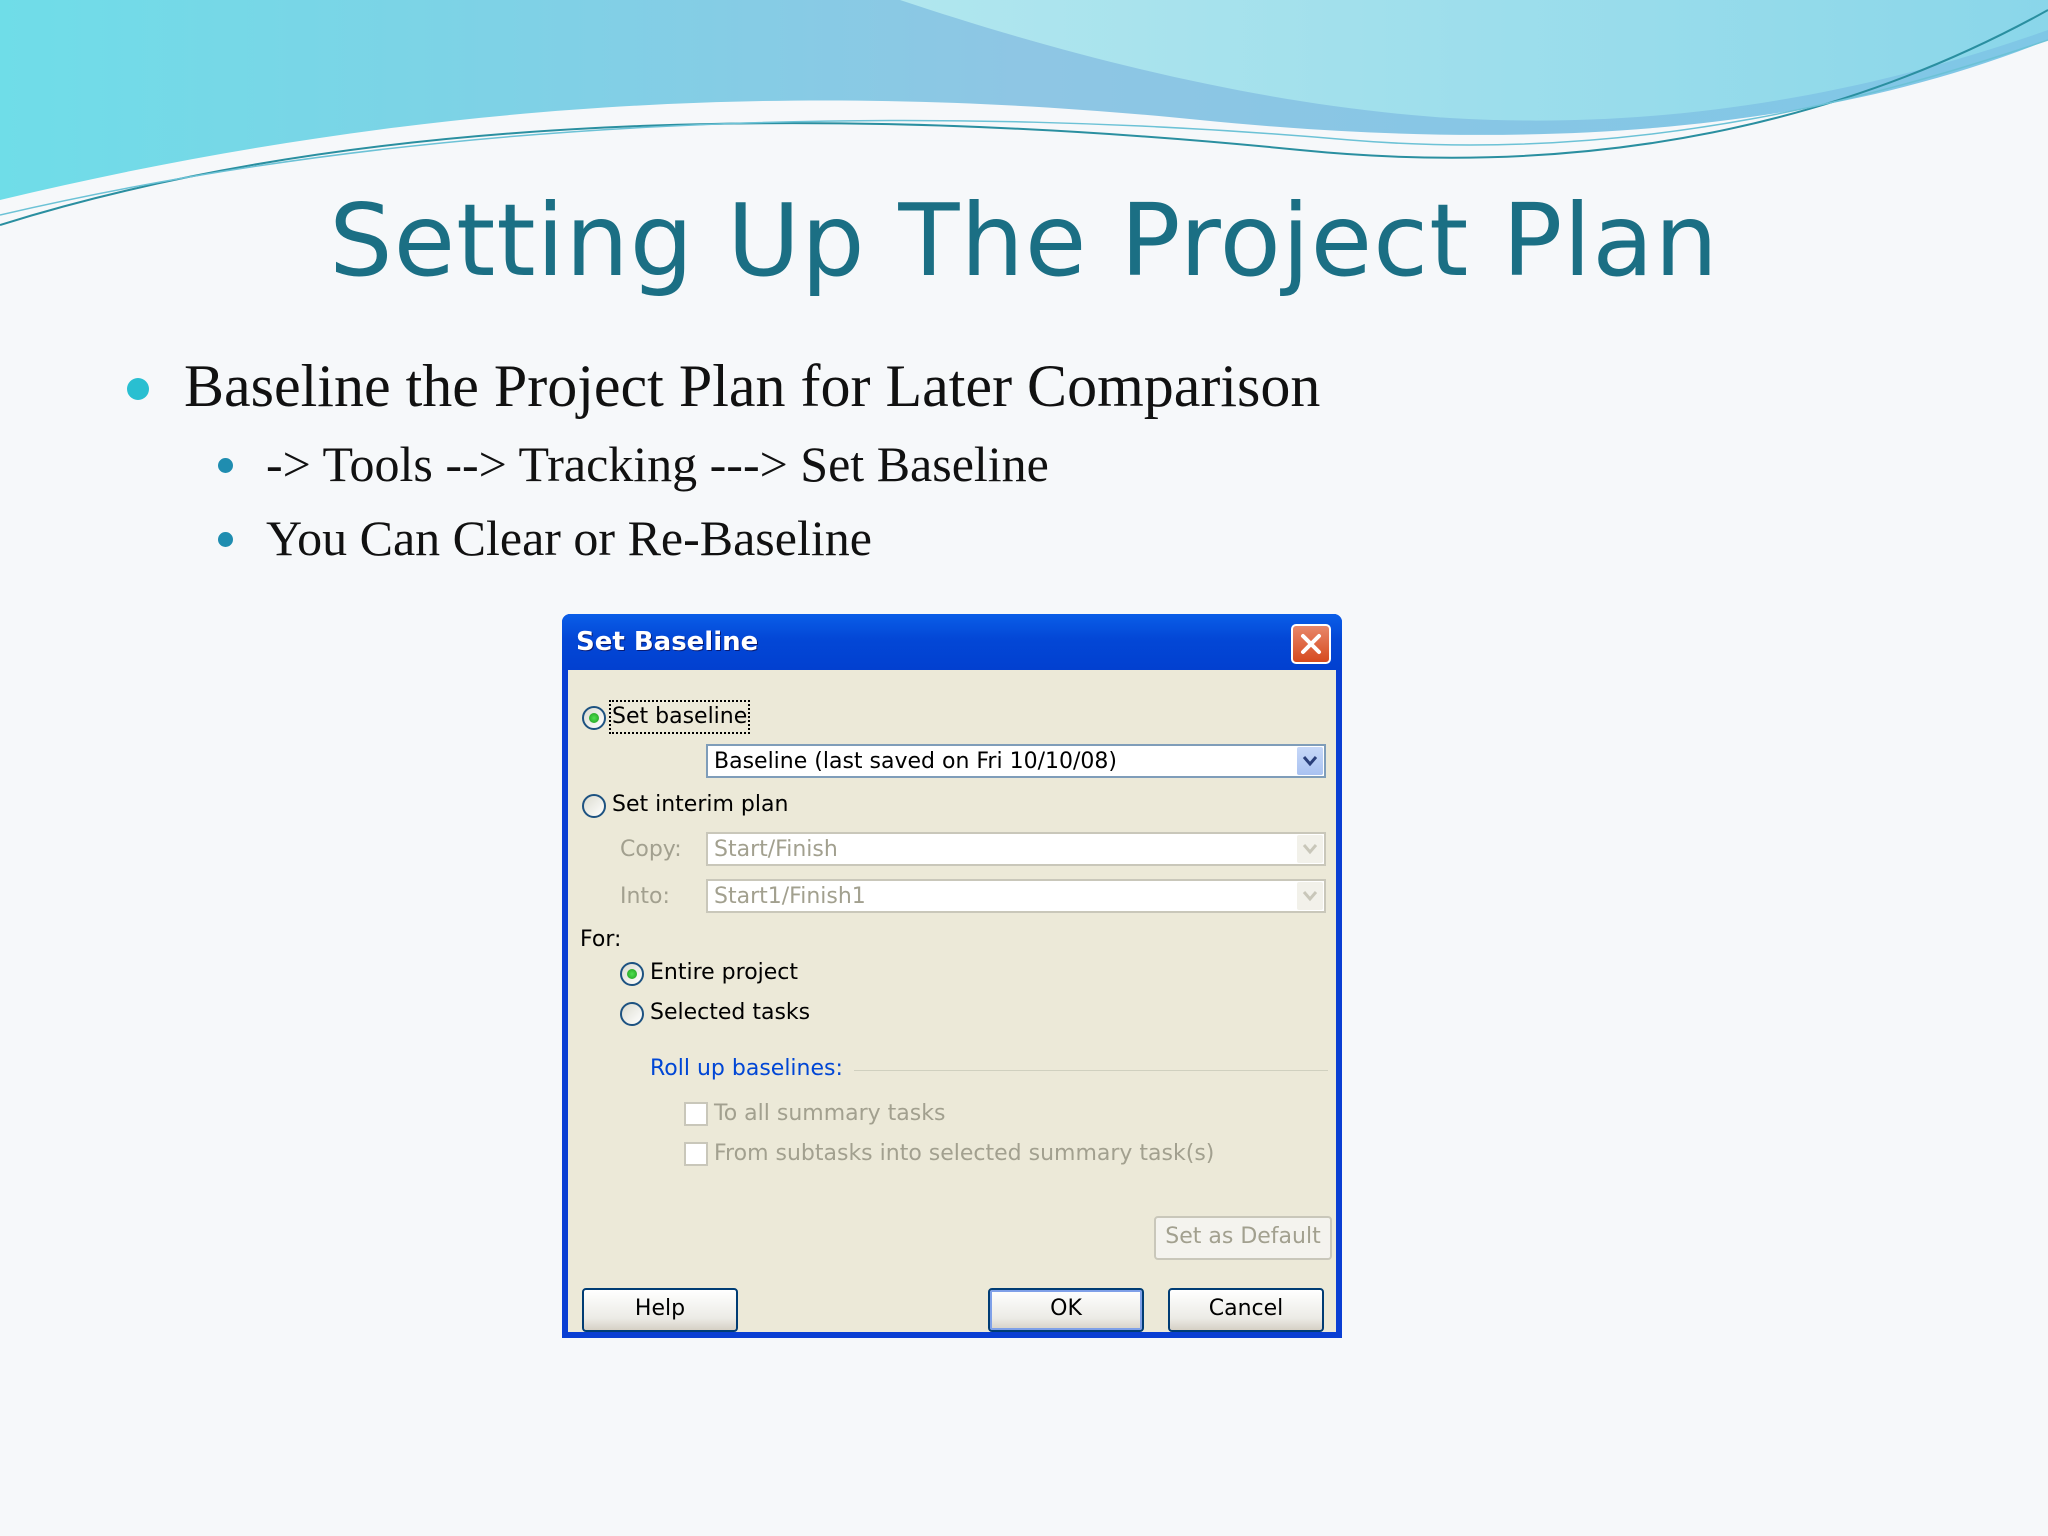  Describe the element at coordinates (830, 1113) in the screenshot. I see `to-all-summary-tasks-label: To all summary tasks` at that location.